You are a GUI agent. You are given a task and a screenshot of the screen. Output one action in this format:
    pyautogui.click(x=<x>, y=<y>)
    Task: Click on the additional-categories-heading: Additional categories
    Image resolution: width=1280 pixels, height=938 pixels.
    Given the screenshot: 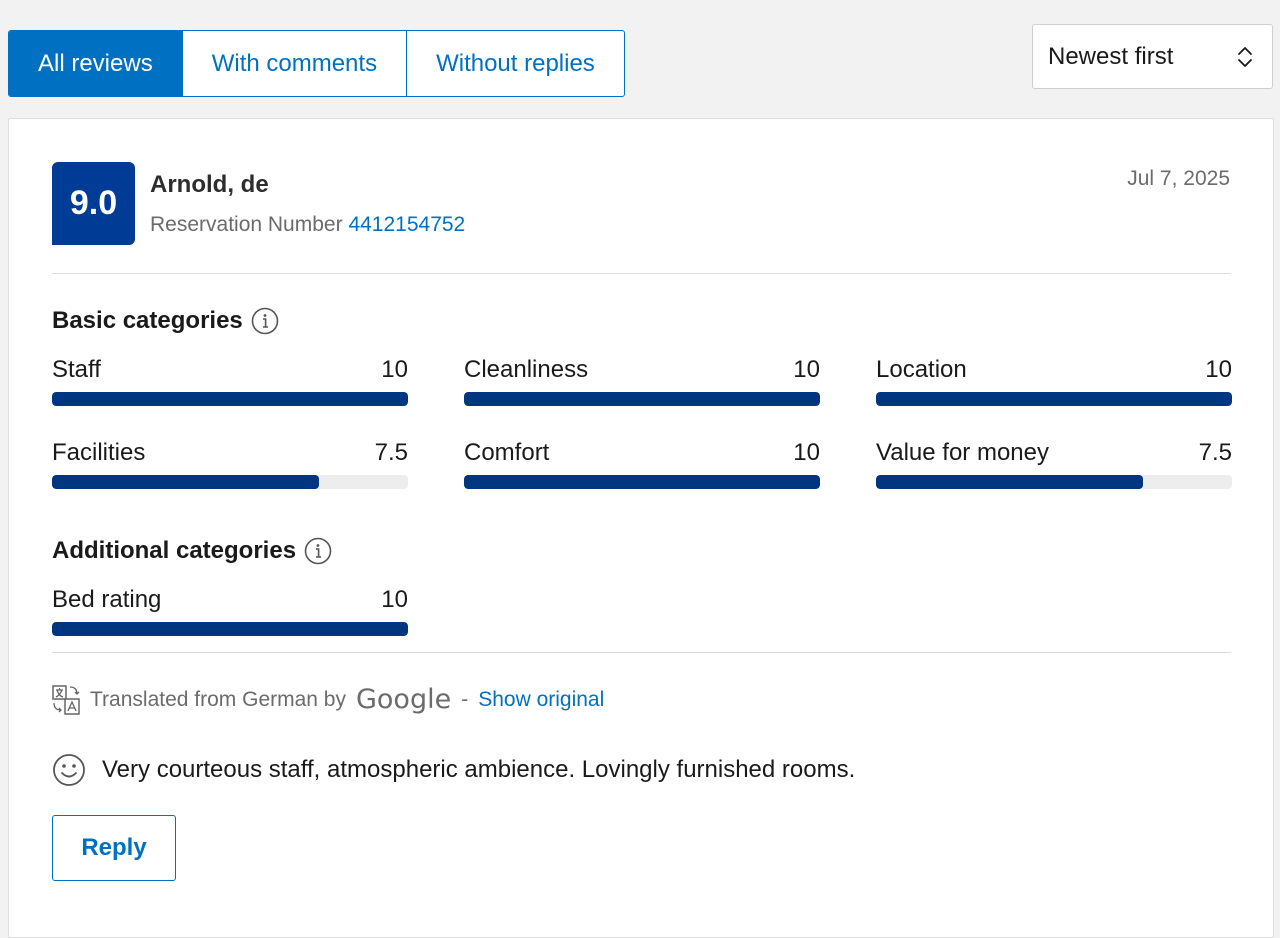 What is the action you would take?
    pyautogui.click(x=192, y=551)
    